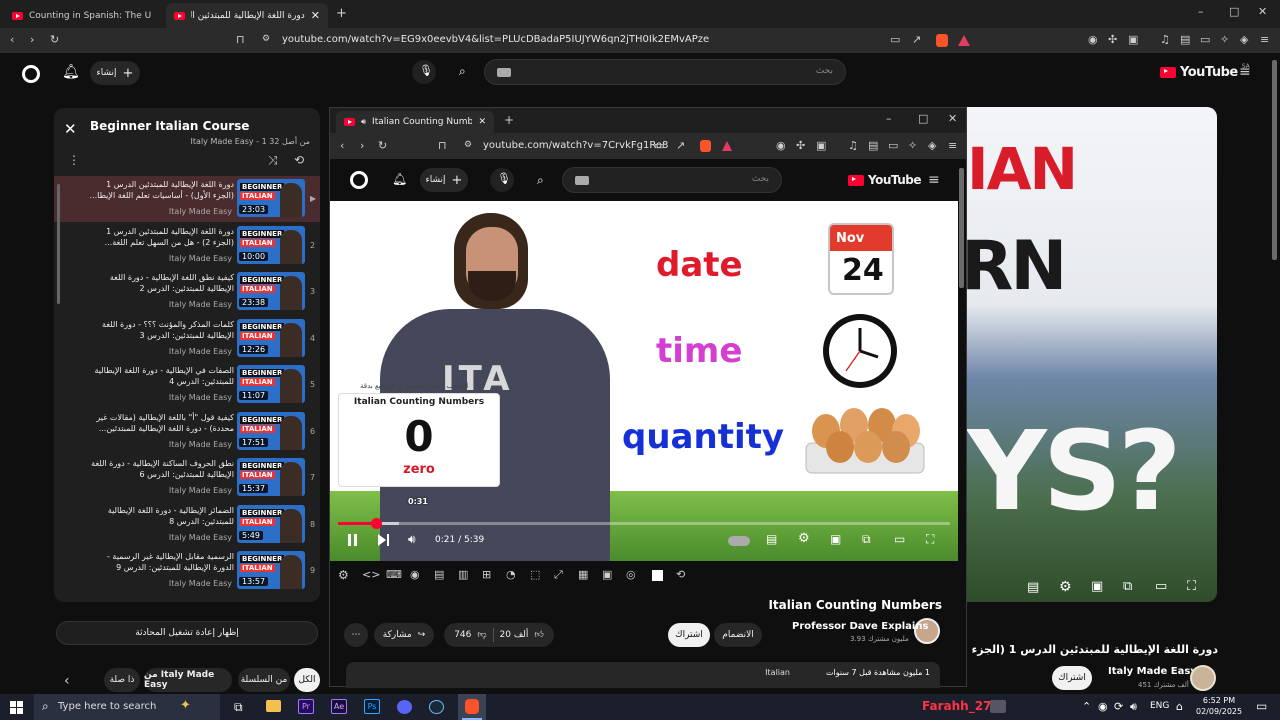 The height and width of the screenshot is (720, 1280). I want to click on brave-taskbar-button, so click(472, 707).